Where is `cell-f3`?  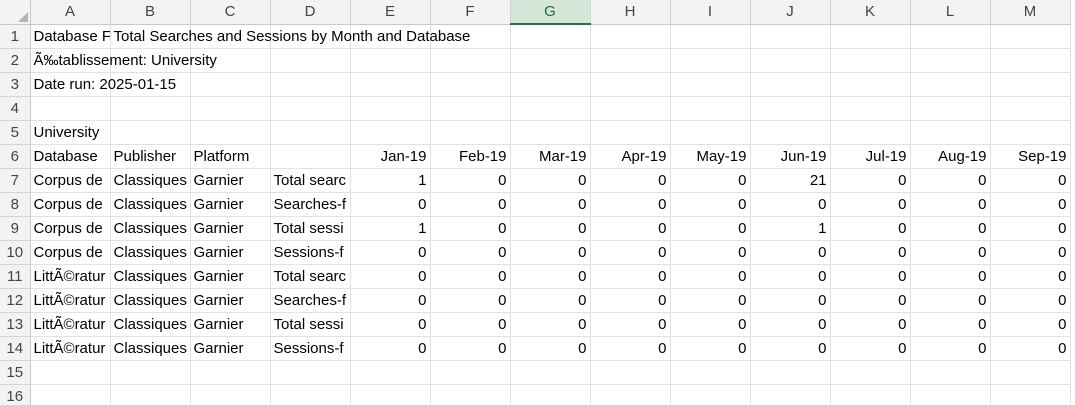 cell-f3 is located at coordinates (470, 84).